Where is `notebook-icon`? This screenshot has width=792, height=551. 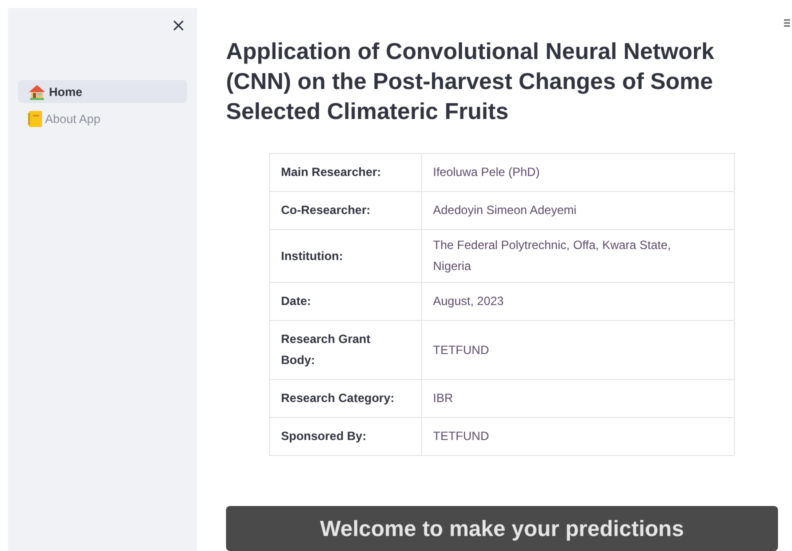 notebook-icon is located at coordinates (35, 118).